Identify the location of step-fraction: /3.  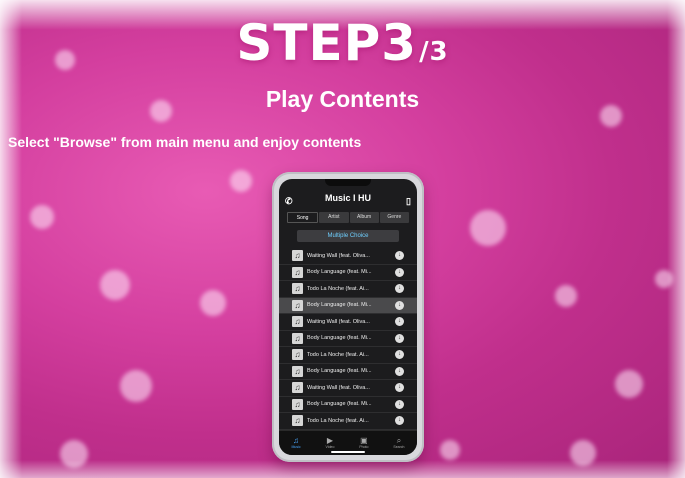
(434, 52).